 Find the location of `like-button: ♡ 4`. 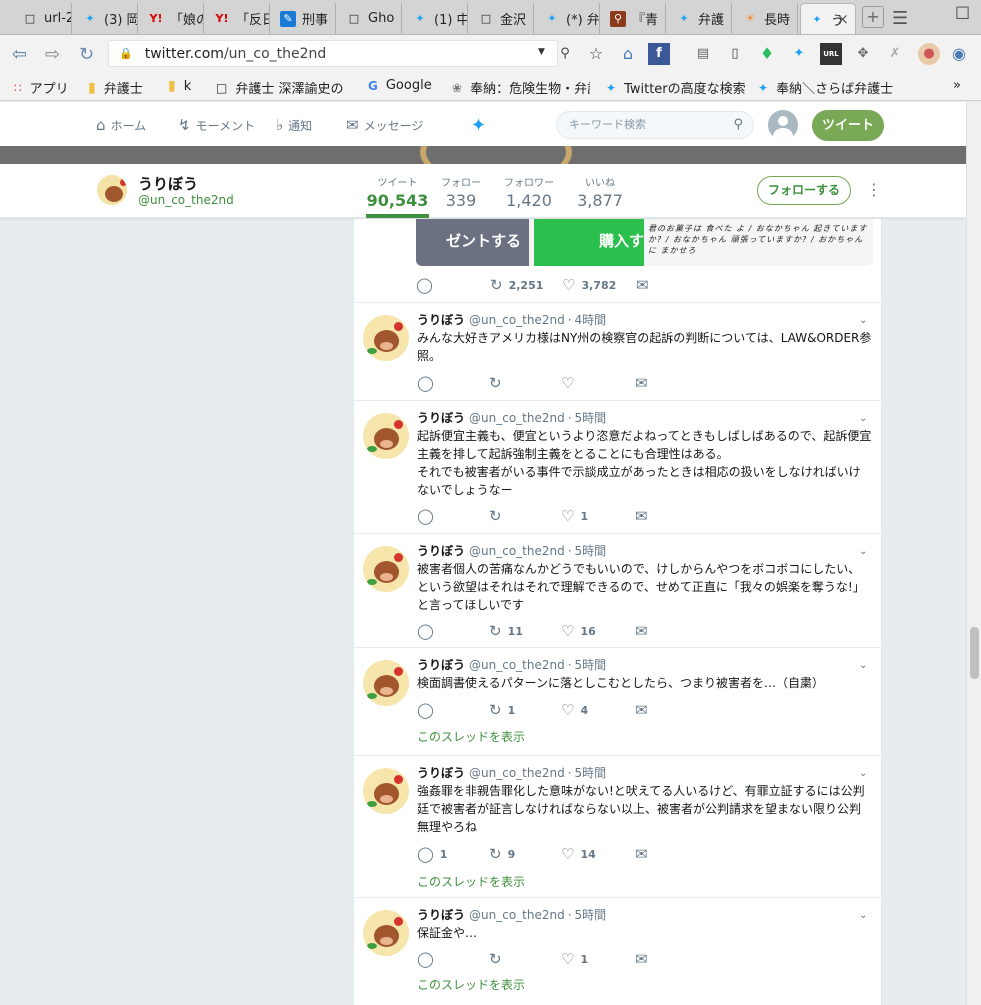

like-button: ♡ 4 is located at coordinates (574, 710).